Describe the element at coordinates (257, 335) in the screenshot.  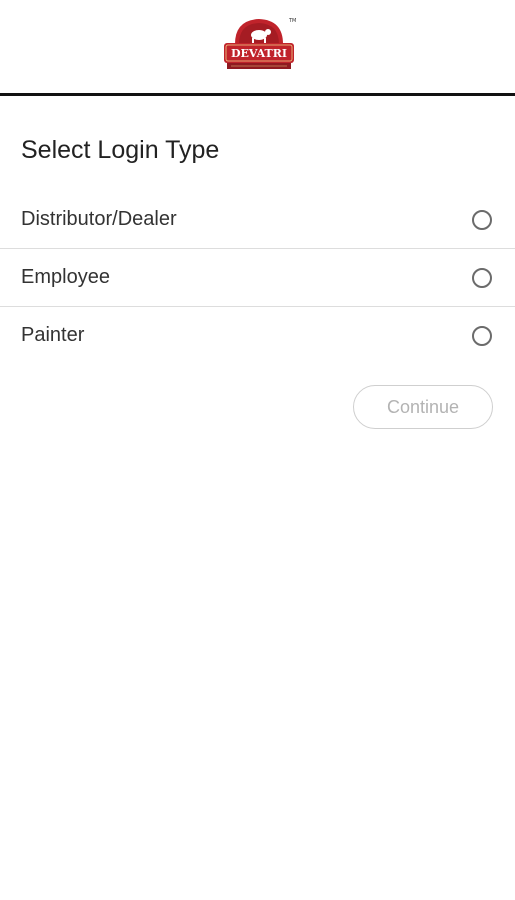
I see `option-painter: Painter` at that location.